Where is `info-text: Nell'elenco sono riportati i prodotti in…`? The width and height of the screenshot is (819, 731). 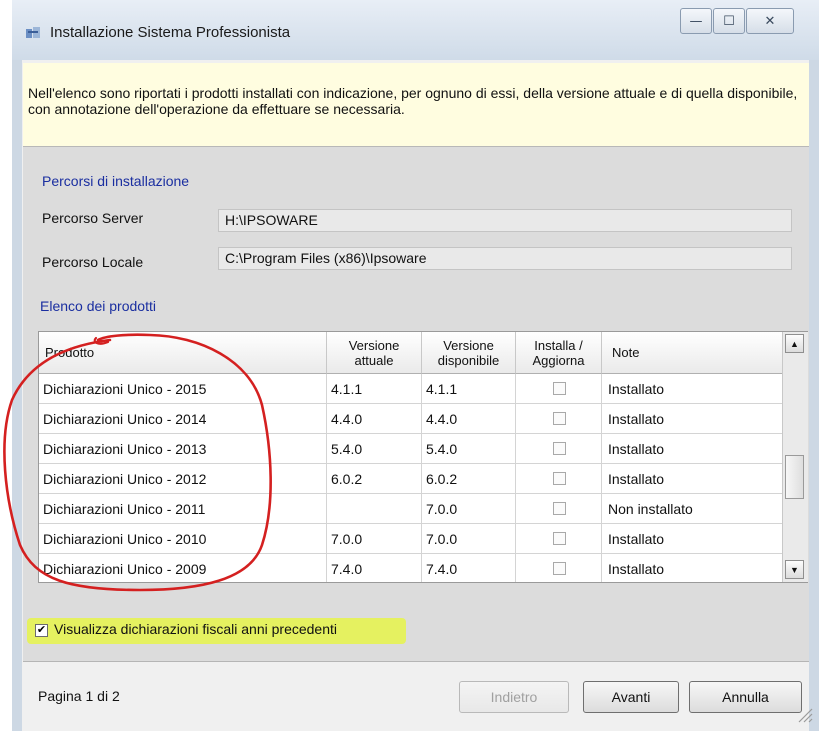 info-text: Nell'elenco sono riportati i prodotti in… is located at coordinates (413, 101).